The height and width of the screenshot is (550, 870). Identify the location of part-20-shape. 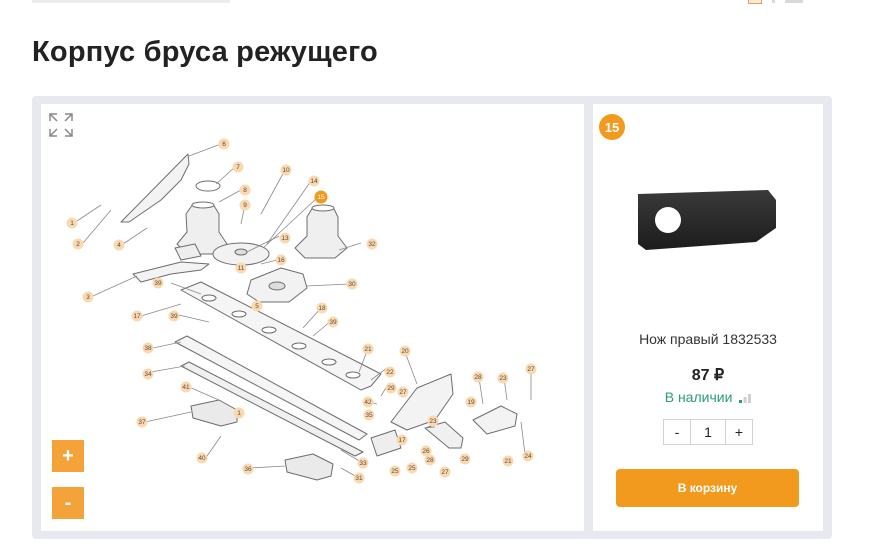
(422, 402).